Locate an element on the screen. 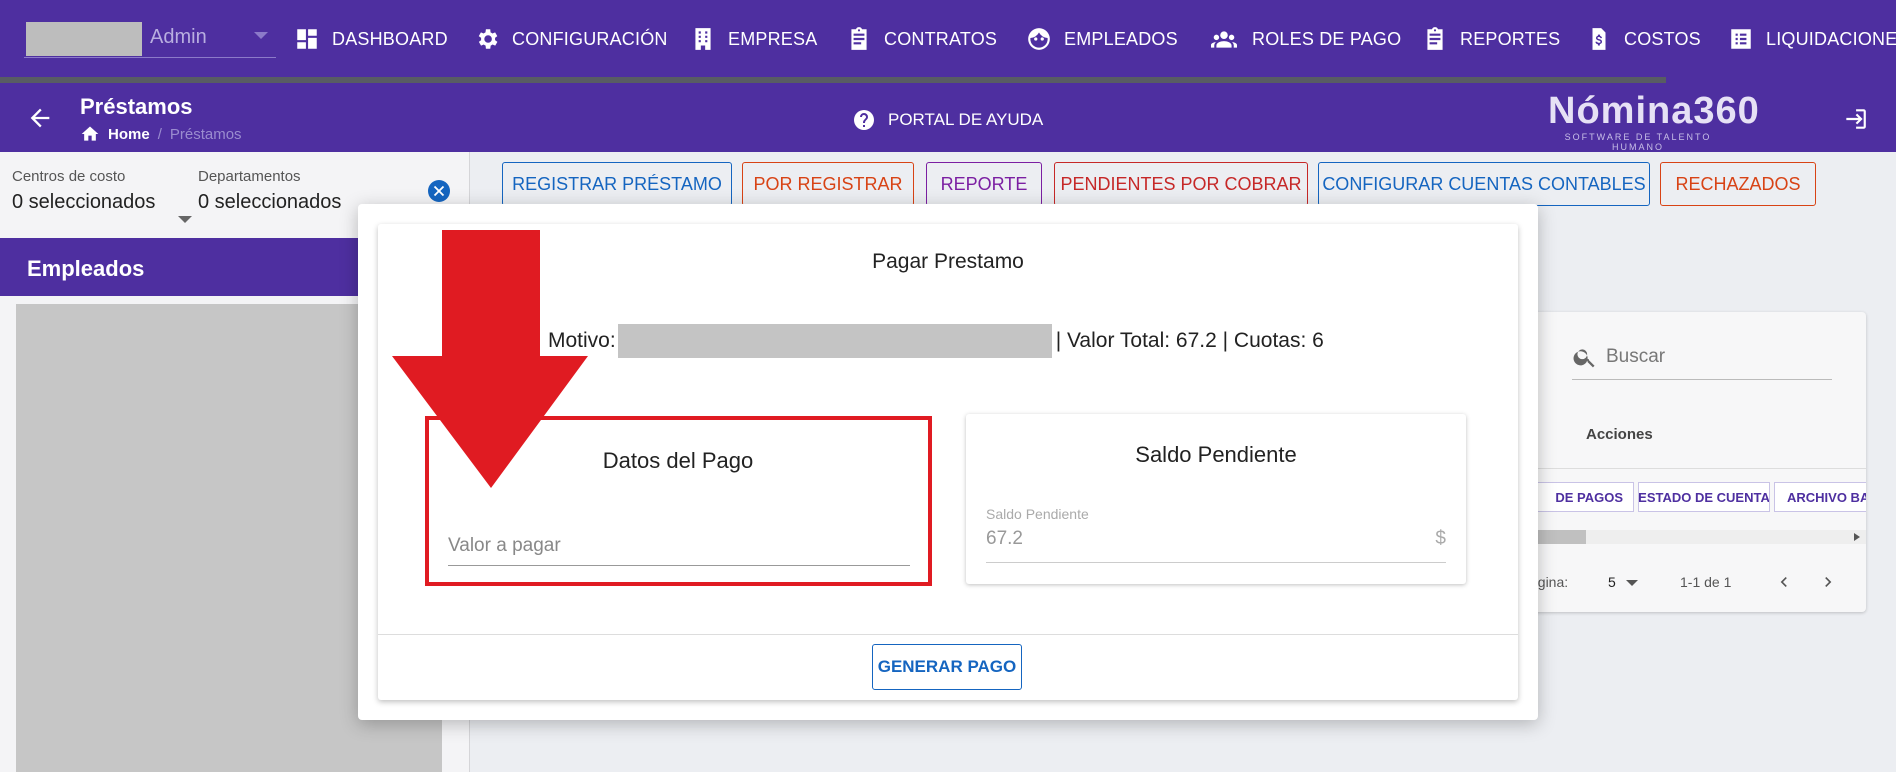  annotation-arrow-icon is located at coordinates (490, 359).